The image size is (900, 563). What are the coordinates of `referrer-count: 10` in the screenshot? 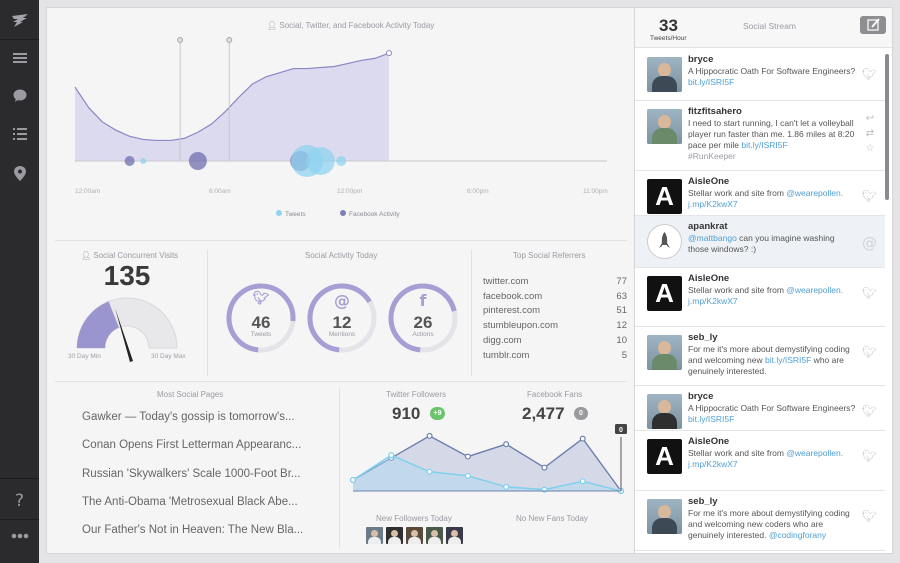 It's located at (621, 340).